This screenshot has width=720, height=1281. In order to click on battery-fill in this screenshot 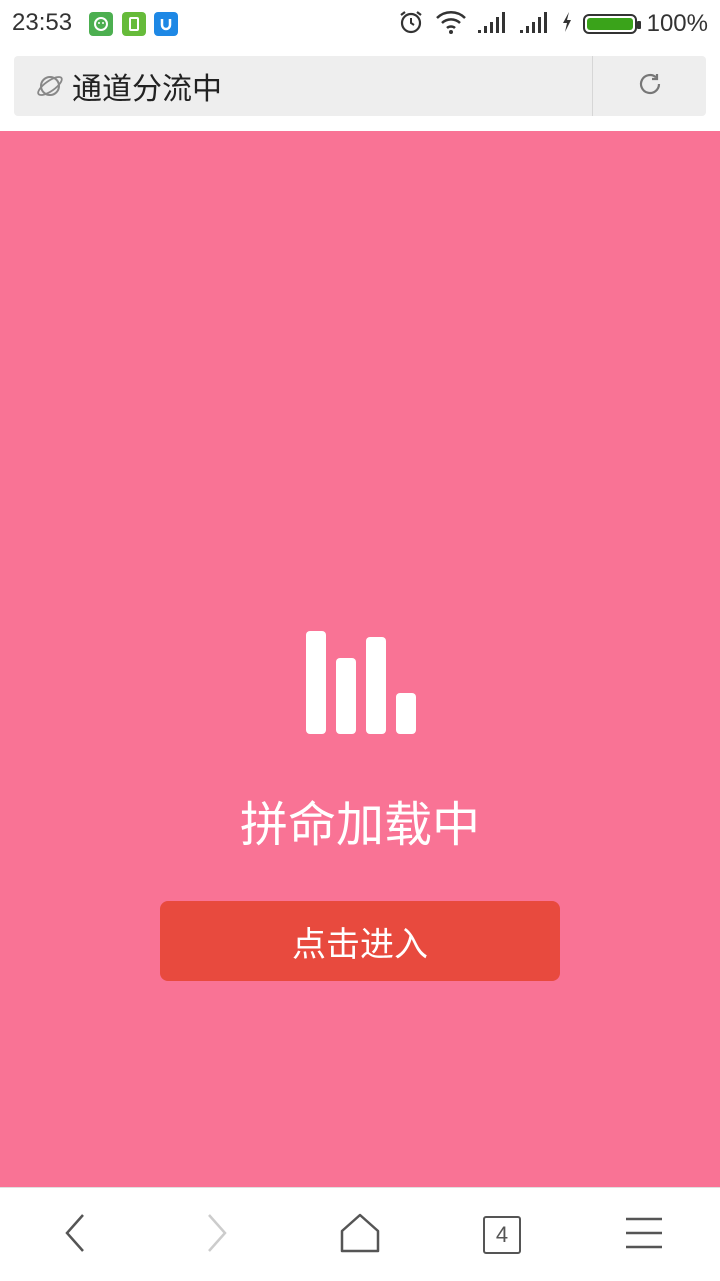, I will do `click(609, 24)`.